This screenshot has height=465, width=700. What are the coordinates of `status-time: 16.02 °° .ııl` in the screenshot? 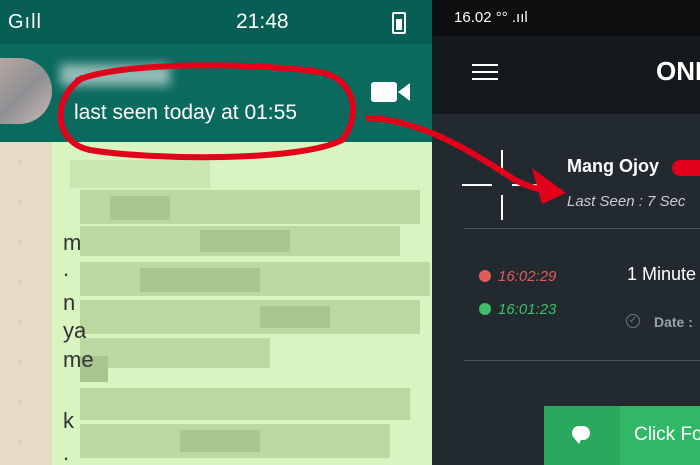 It's located at (491, 17).